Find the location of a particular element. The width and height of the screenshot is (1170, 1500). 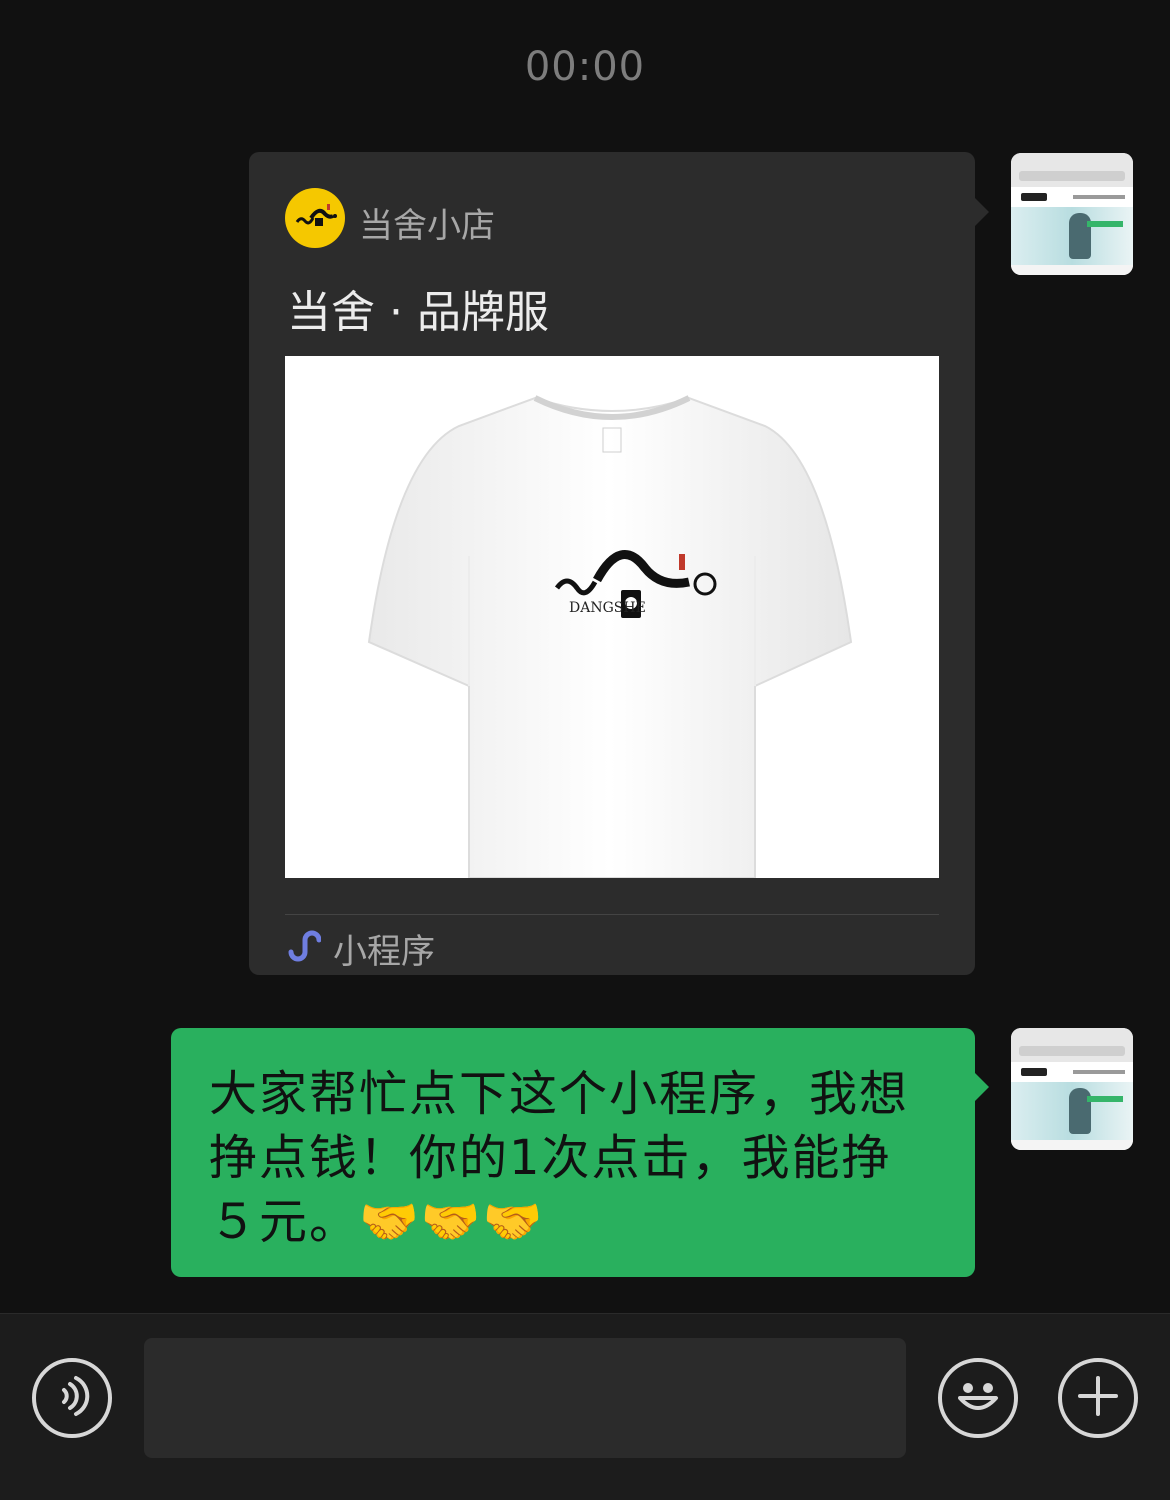

card-tail is located at coordinates (982, 212).